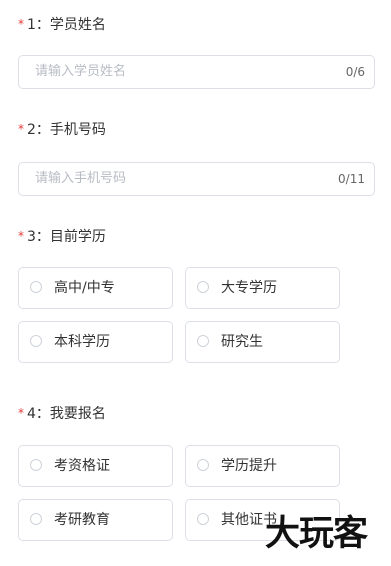  What do you see at coordinates (81, 71) in the screenshot?
I see `student-name-placeholder: 请输入学员姓名` at bounding box center [81, 71].